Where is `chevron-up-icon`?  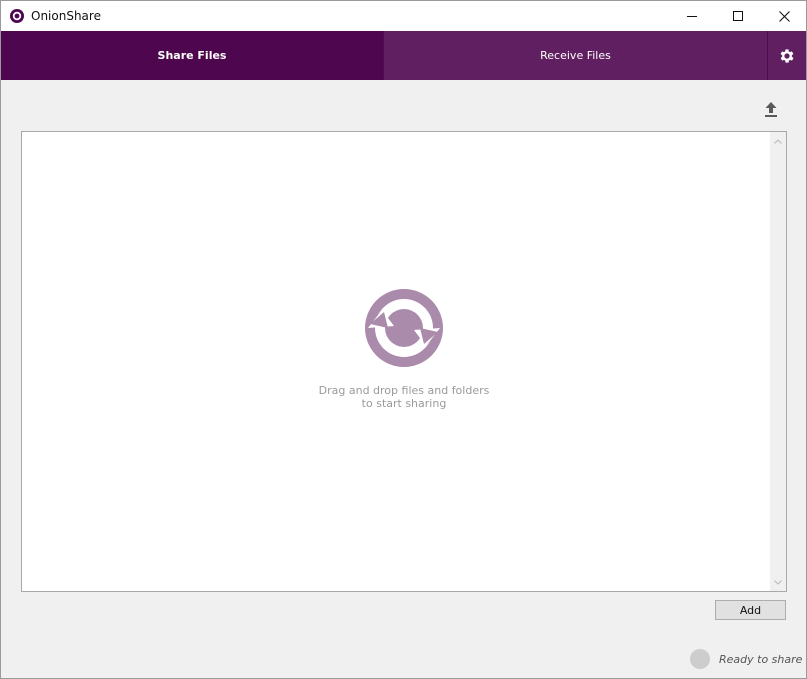 chevron-up-icon is located at coordinates (778, 141).